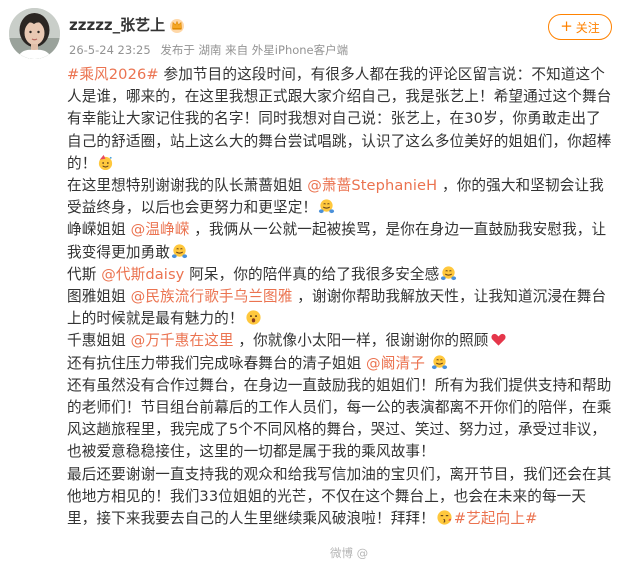  What do you see at coordinates (110, 50) in the screenshot?
I see `post-timestamp: 26-5-24 23:25` at bounding box center [110, 50].